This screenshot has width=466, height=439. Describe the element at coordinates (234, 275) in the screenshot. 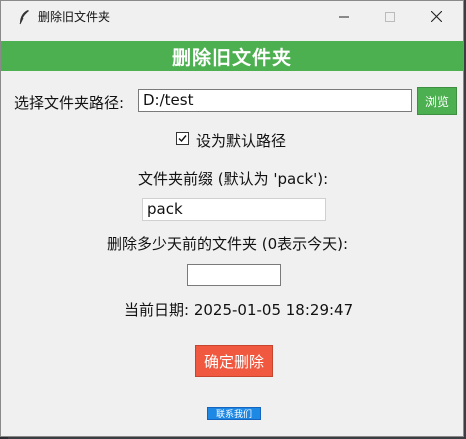

I see `days-input` at that location.